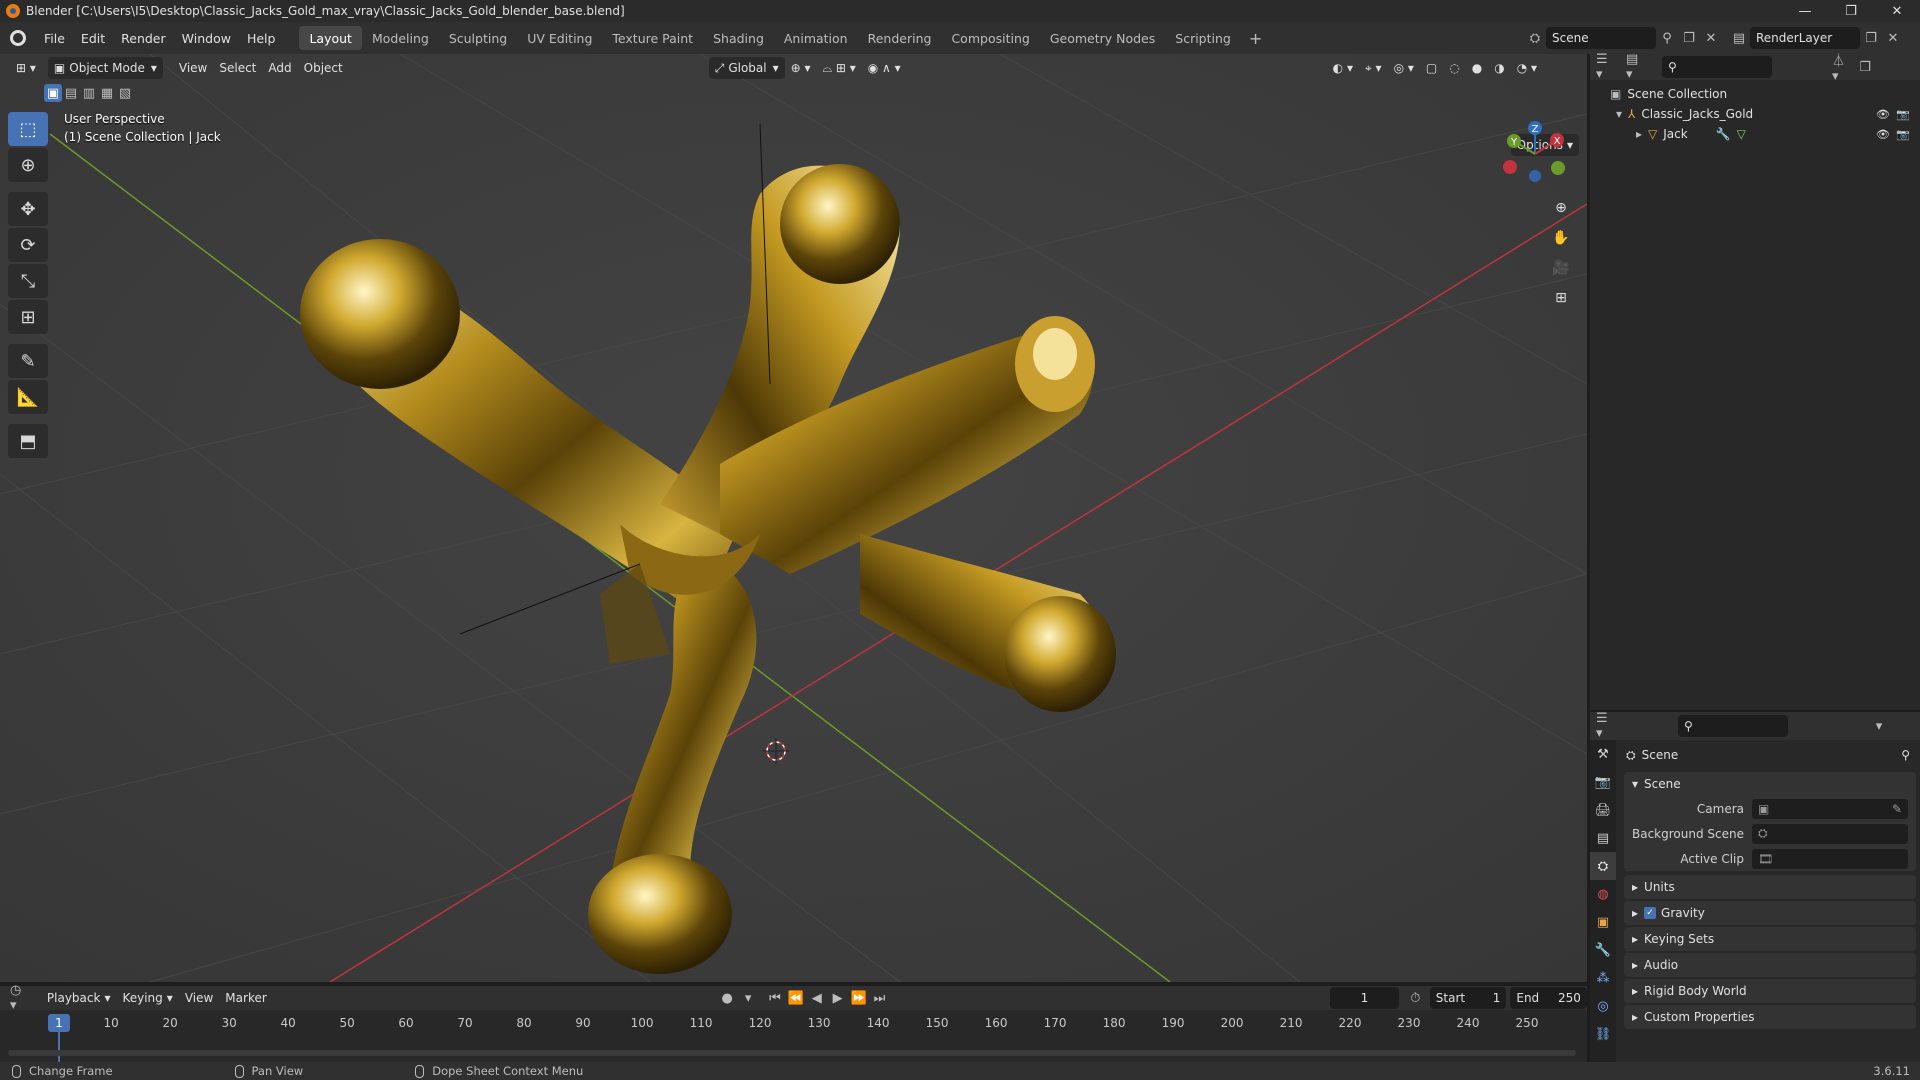 The height and width of the screenshot is (1080, 1920). I want to click on scene-tab-icon: ⛭, so click(1603, 866).